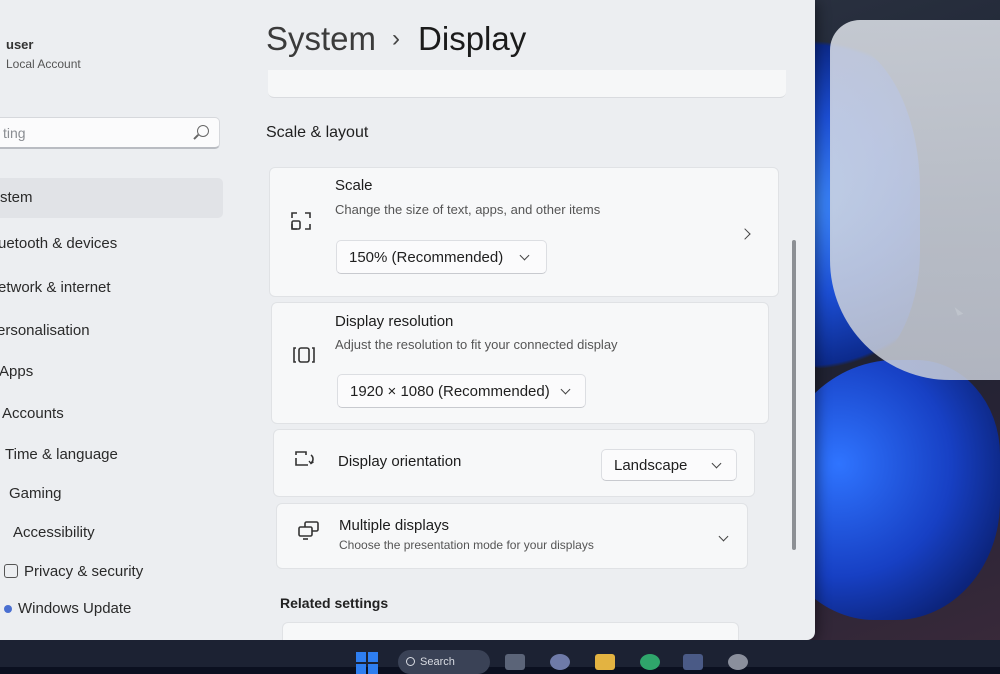 Image resolution: width=1000 pixels, height=674 pixels. I want to click on sidebar-item-label: Privacy & security, so click(84, 571).